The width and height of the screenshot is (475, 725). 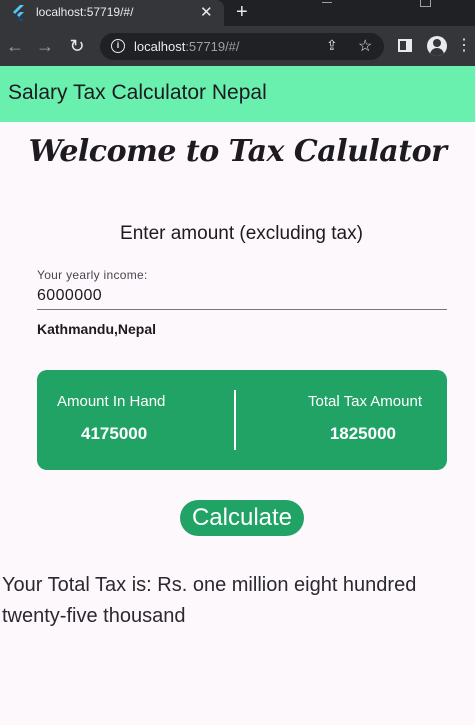 I want to click on new-tab-button: +, so click(x=242, y=12).